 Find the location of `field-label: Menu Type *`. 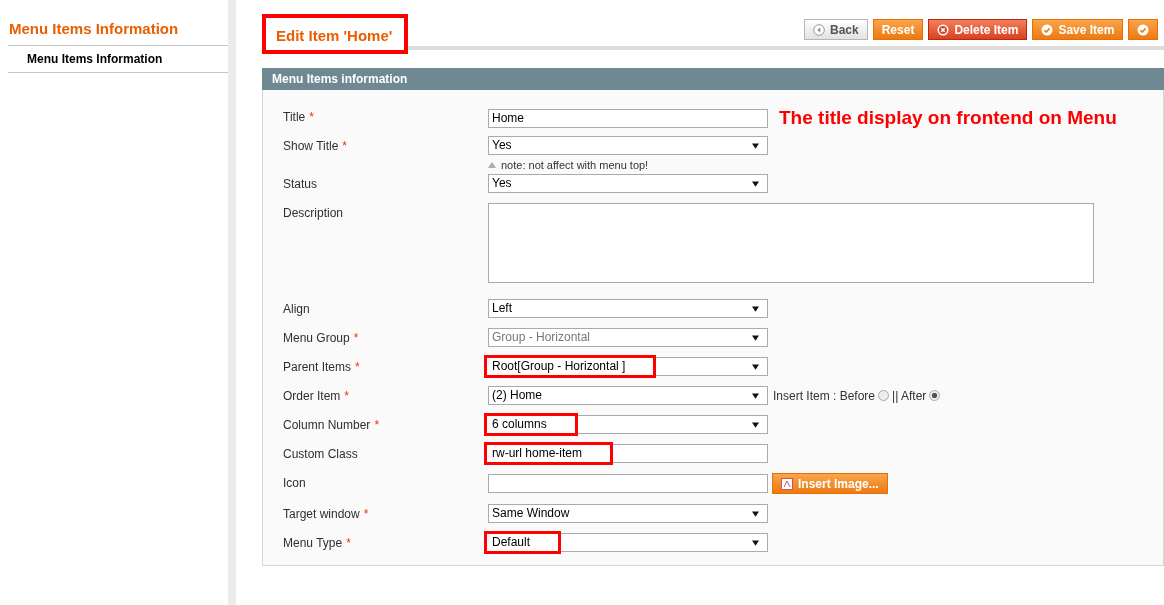

field-label: Menu Type * is located at coordinates (317, 543).